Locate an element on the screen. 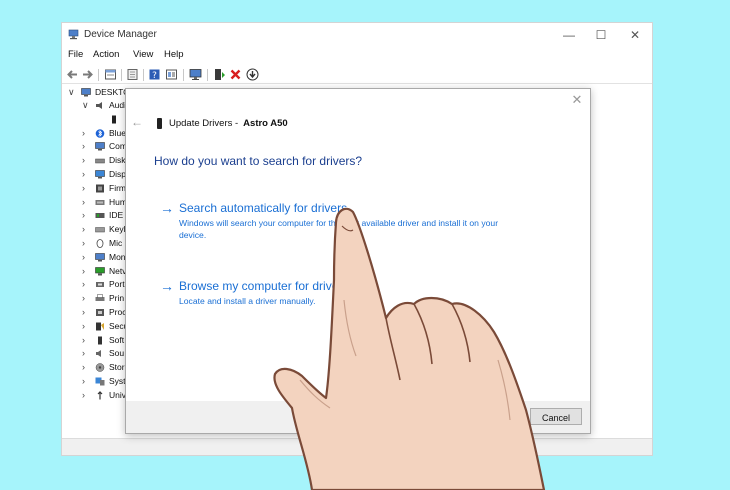 This screenshot has height=490, width=730. option-title: Search automatically for drivers is located at coordinates (263, 208).